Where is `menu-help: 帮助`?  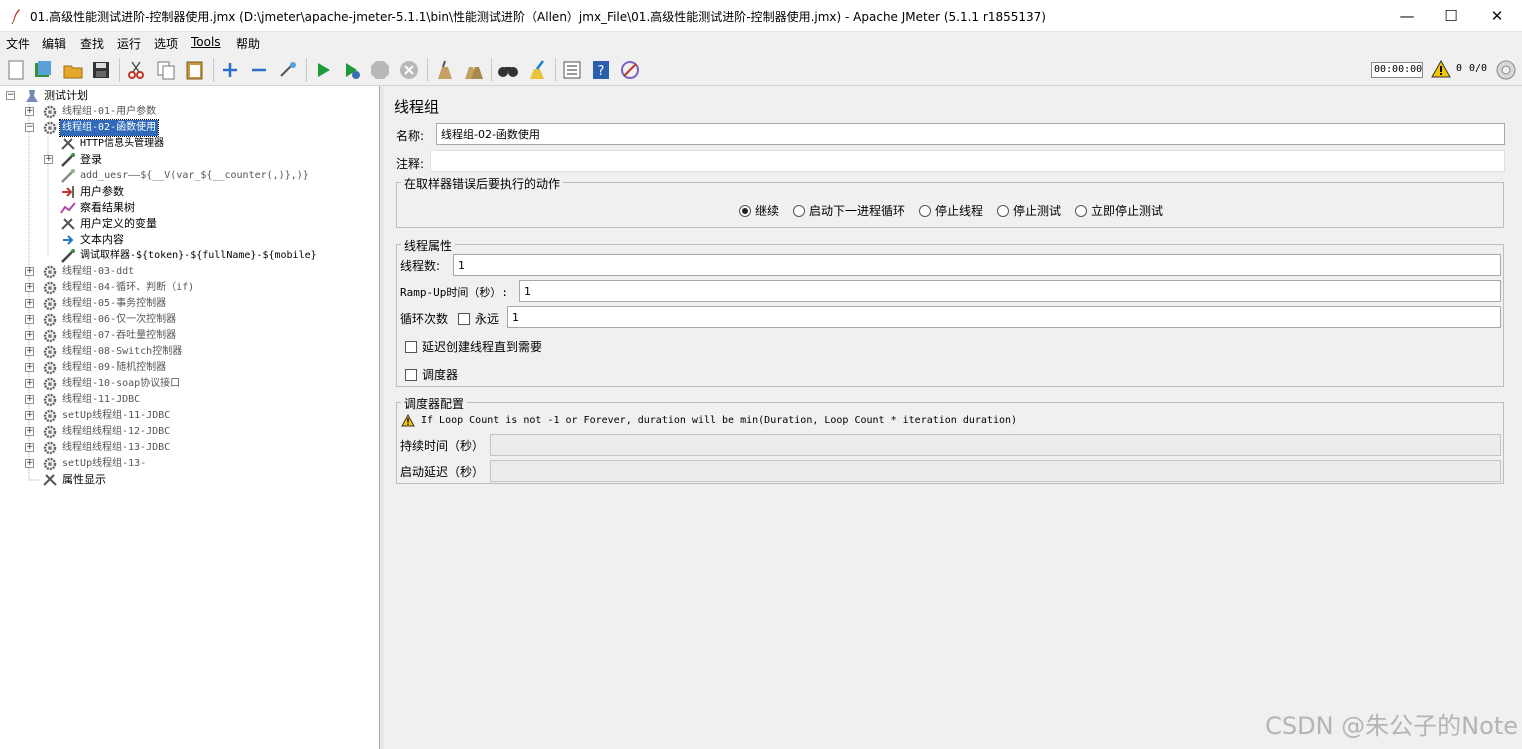 menu-help: 帮助 is located at coordinates (248, 43).